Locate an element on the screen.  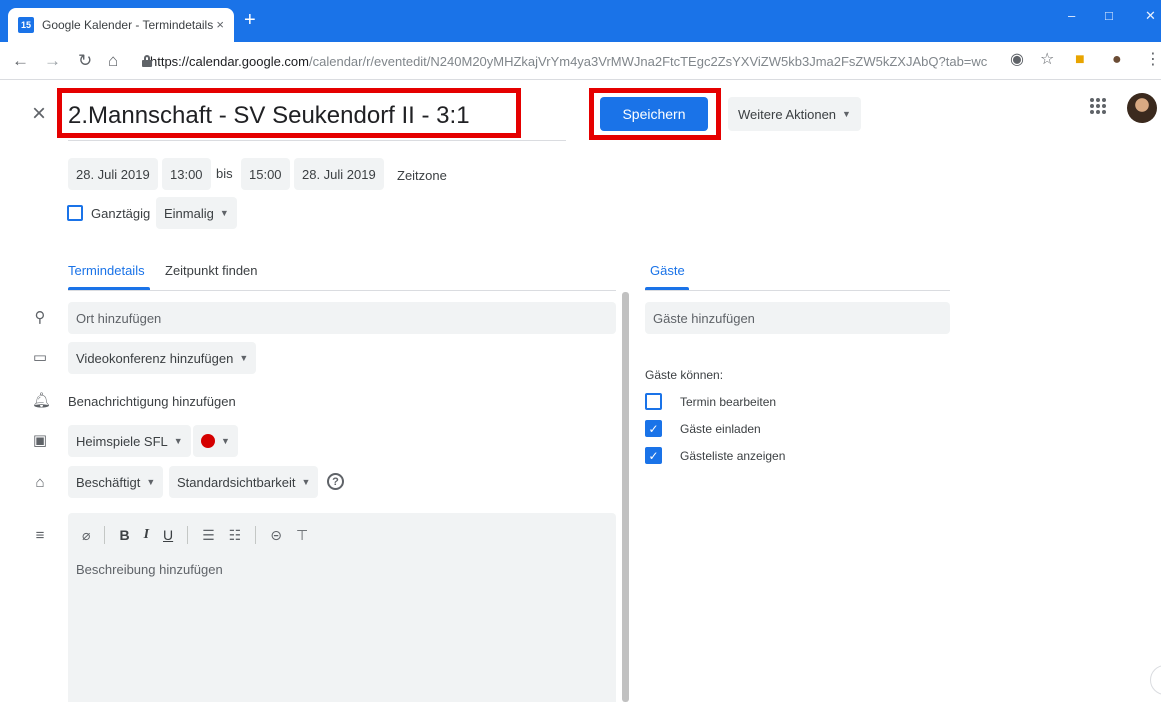
tabs-divider is located at coordinates (342, 290).